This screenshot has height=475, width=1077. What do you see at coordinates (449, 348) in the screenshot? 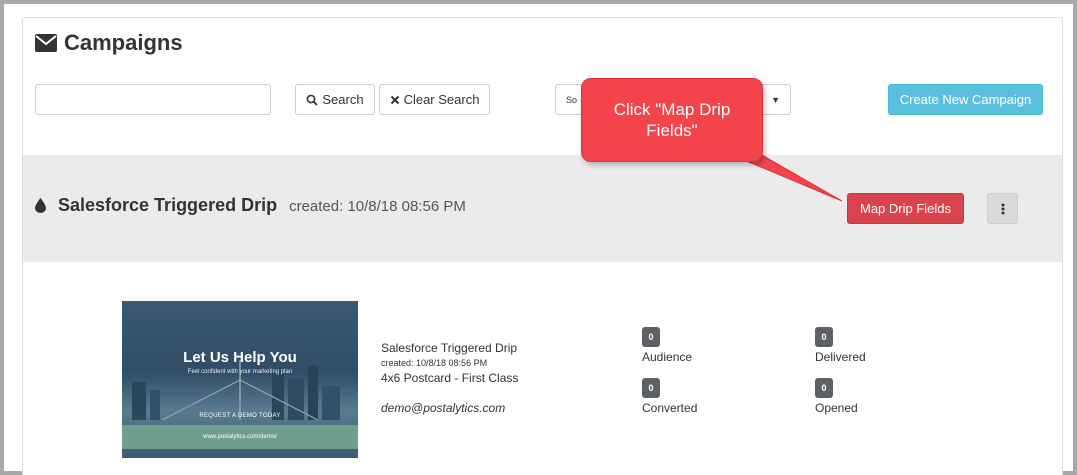
I see `campaign-name: Salesforce Triggered Drip` at bounding box center [449, 348].